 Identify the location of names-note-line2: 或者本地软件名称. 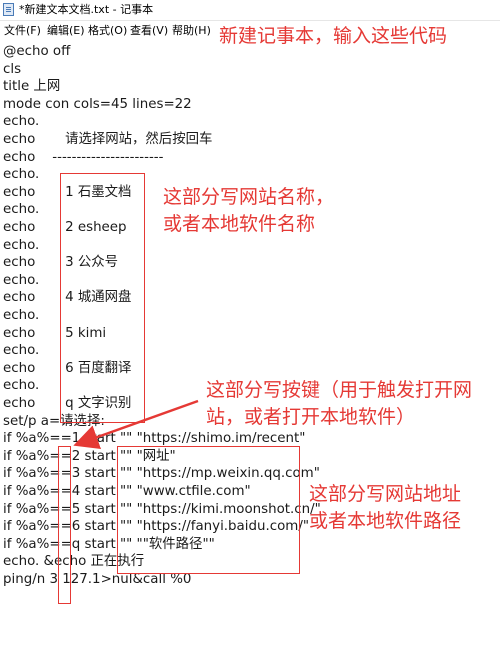
(239, 224).